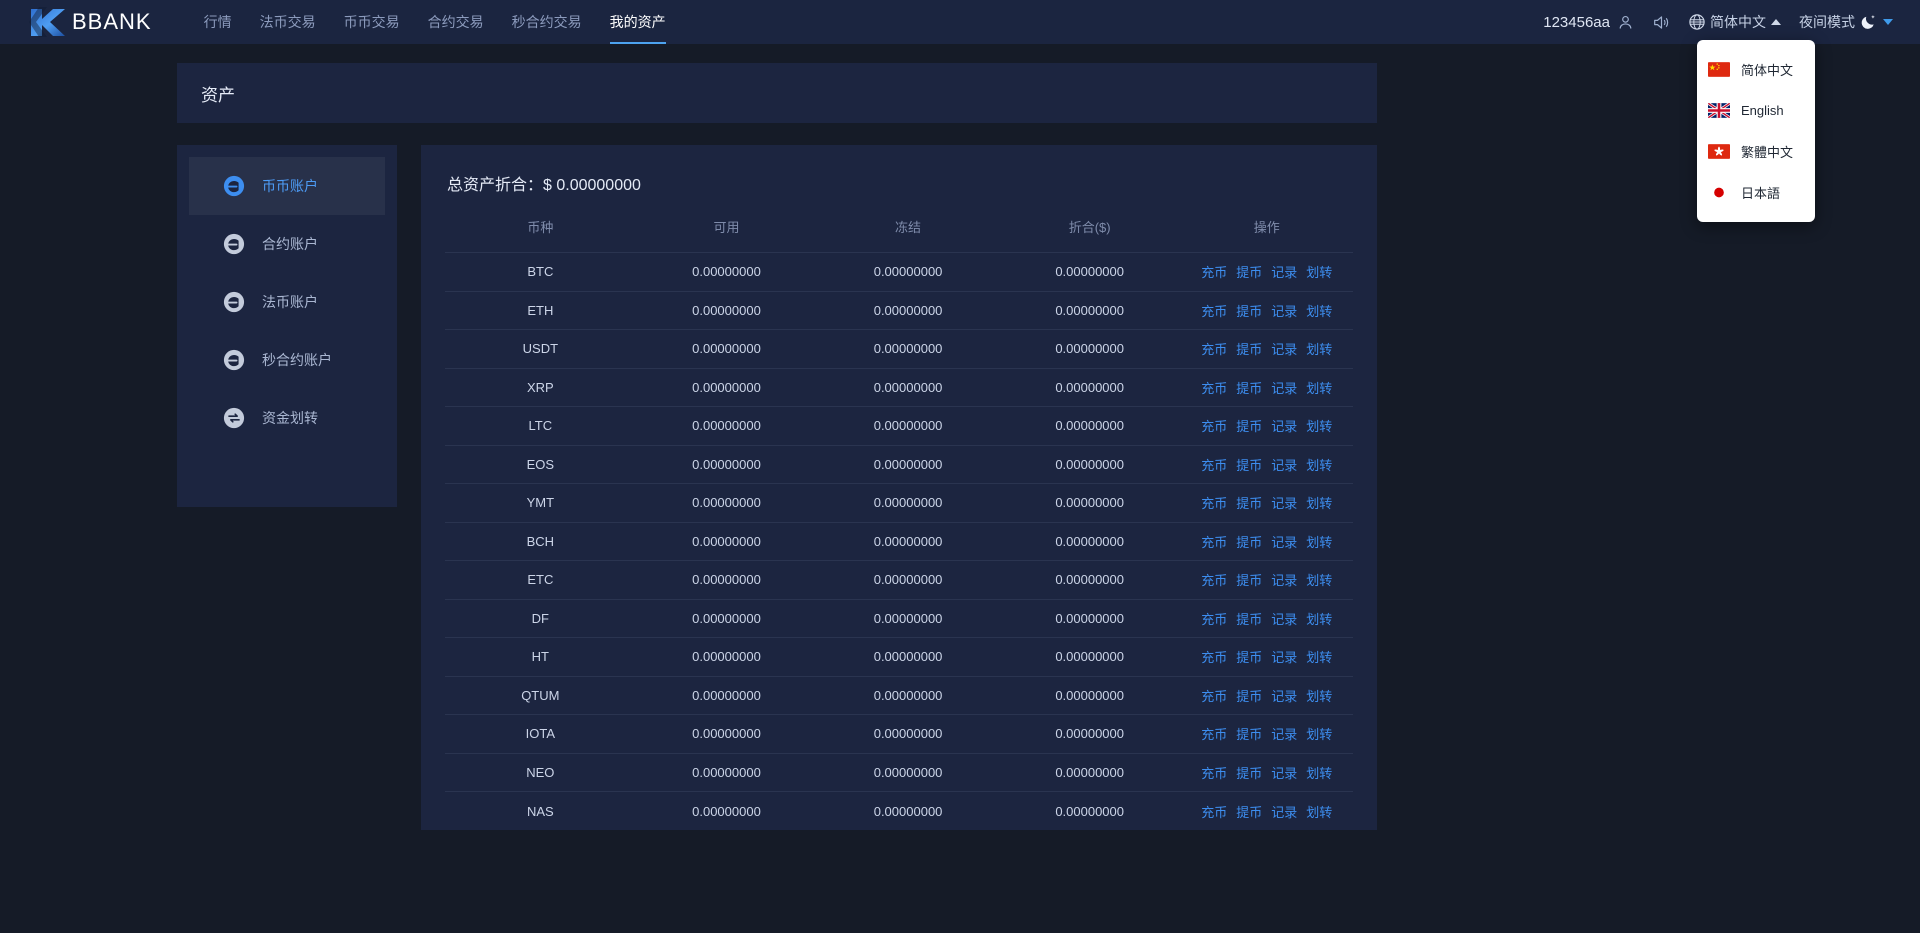  Describe the element at coordinates (1756, 192) in the screenshot. I see `language-option-japanese: 日本語` at that location.